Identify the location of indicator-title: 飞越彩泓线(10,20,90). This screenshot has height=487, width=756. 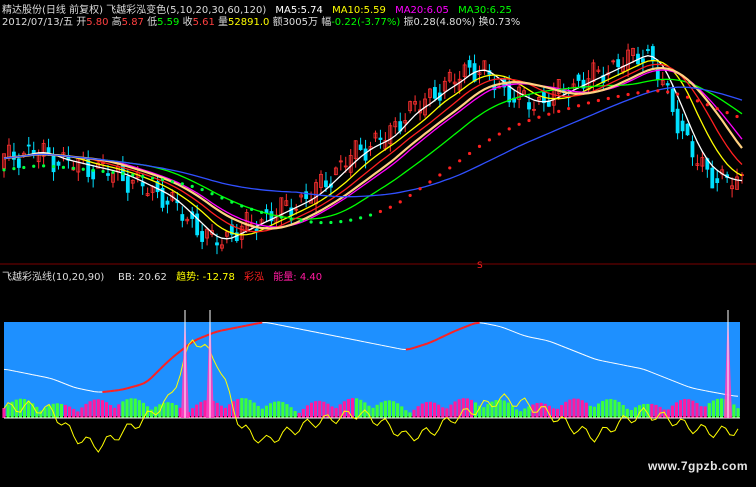
(53, 277).